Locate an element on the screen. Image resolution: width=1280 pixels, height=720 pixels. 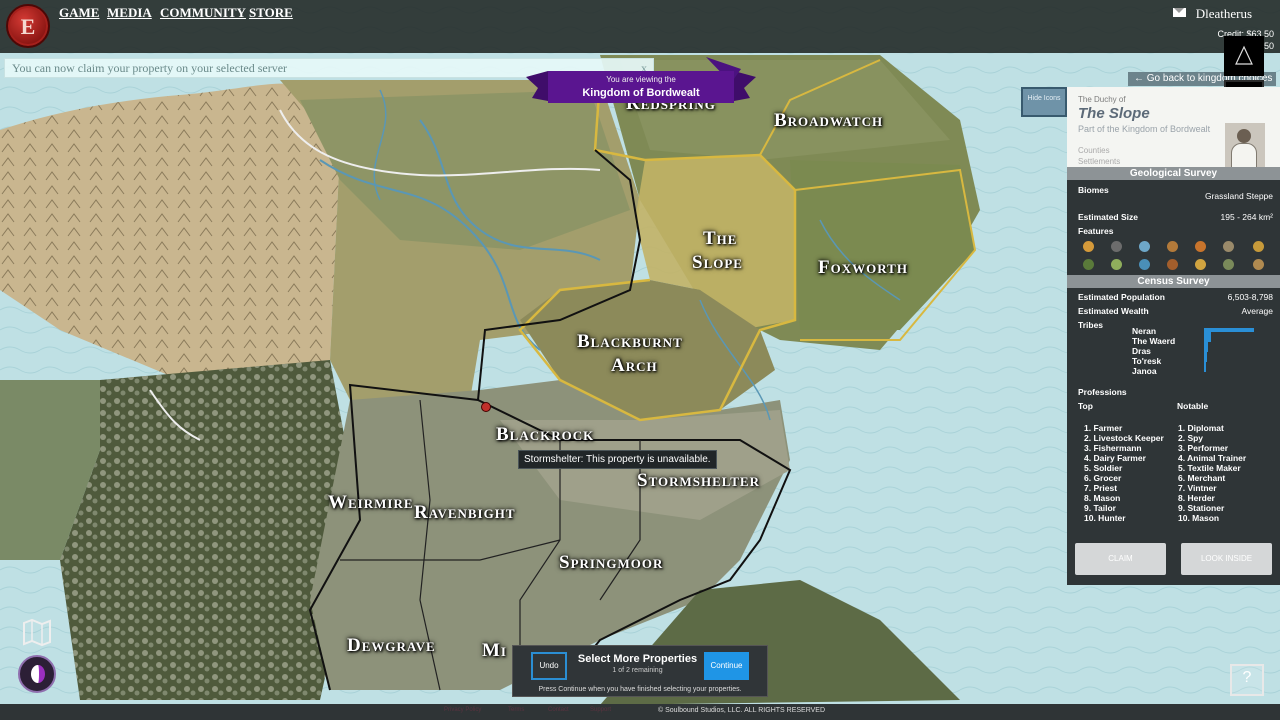
profession-item: 2. Spy is located at coordinates (1191, 438).